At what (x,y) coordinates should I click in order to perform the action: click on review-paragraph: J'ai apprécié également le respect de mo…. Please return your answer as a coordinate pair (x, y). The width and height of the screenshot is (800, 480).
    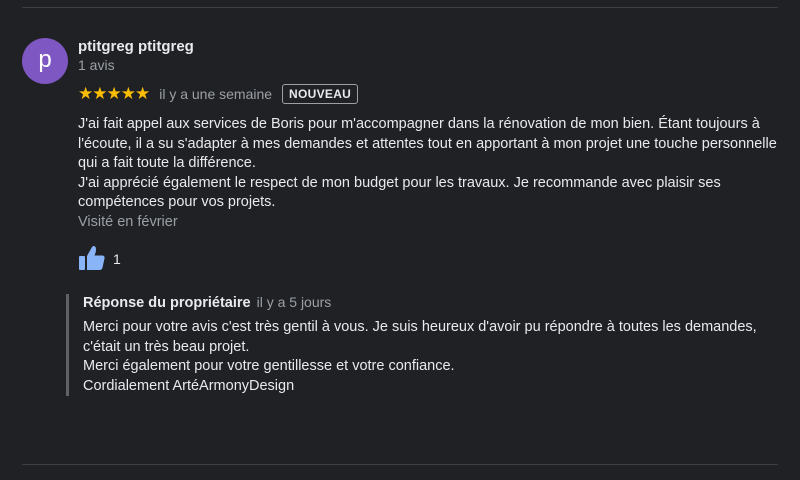
    Looking at the image, I should click on (399, 192).